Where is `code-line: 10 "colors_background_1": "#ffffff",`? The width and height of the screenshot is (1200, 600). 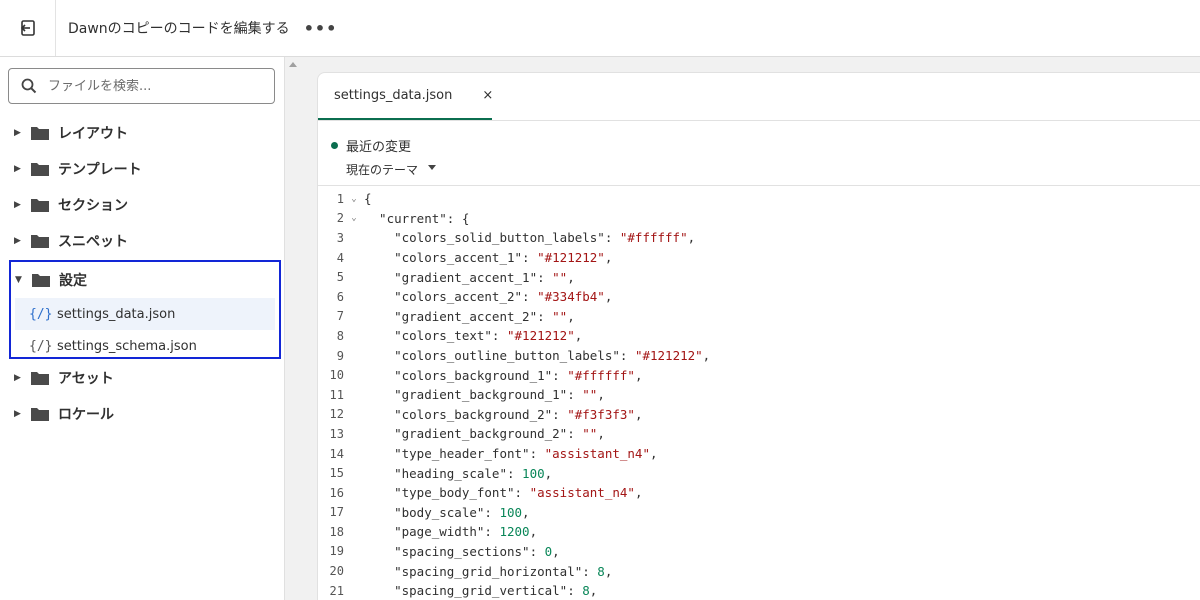 code-line: 10 "colors_background_1": "#ffffff", is located at coordinates (759, 375).